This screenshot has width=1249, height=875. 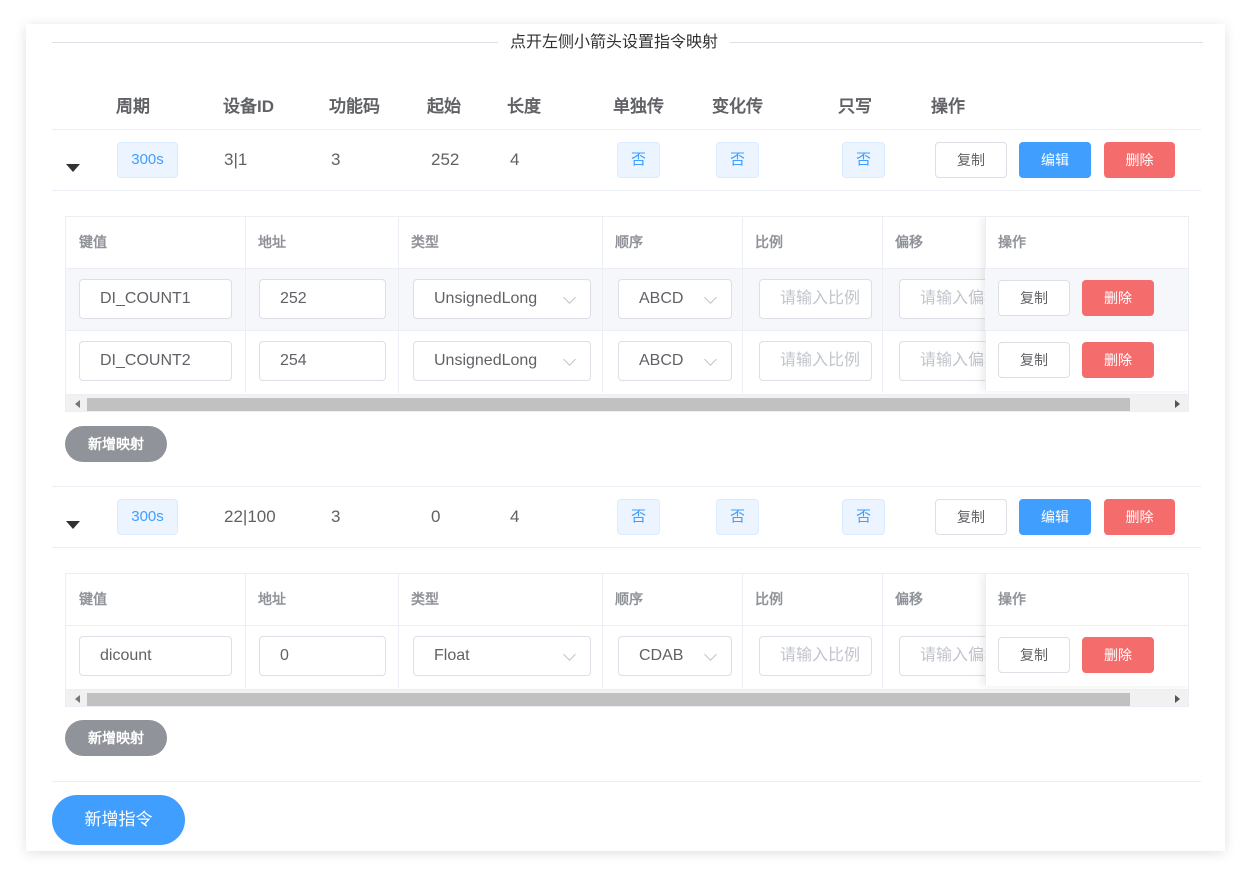 What do you see at coordinates (855, 106) in the screenshot?
I see `header-write-only: 只写` at bounding box center [855, 106].